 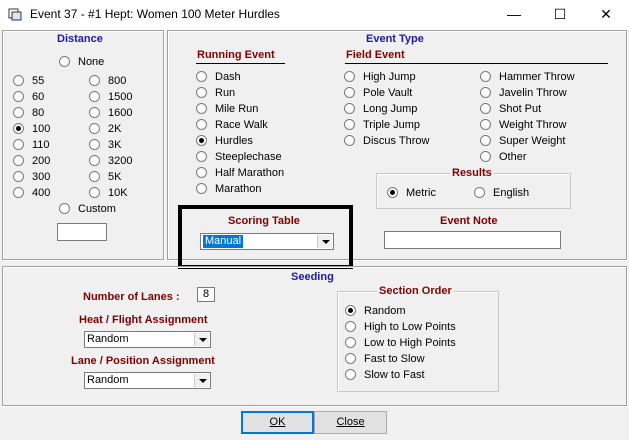 What do you see at coordinates (476, 63) in the screenshot?
I see `field-event-underline` at bounding box center [476, 63].